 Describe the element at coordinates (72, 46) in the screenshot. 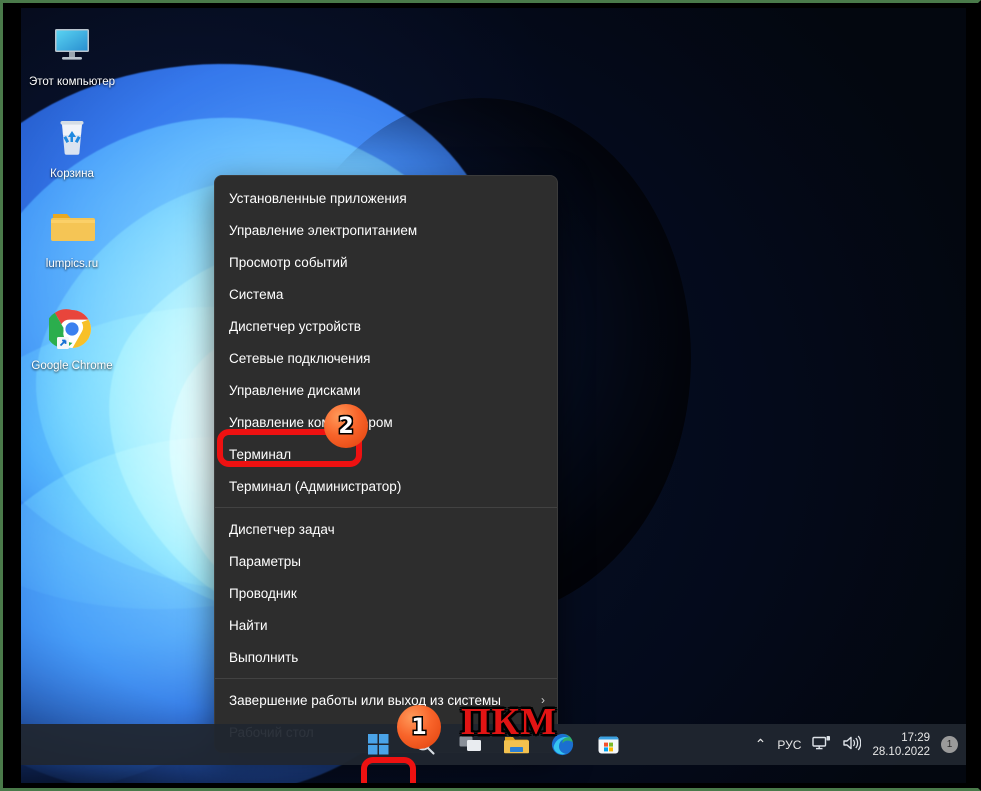

I see `this-pc-icon` at that location.